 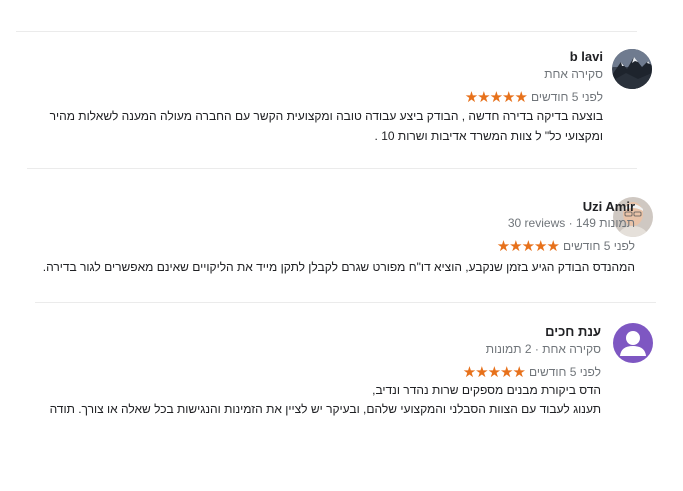 What do you see at coordinates (571, 223) in the screenshot?
I see `reviewer-meta: 30 reviews · 149 תמונות` at bounding box center [571, 223].